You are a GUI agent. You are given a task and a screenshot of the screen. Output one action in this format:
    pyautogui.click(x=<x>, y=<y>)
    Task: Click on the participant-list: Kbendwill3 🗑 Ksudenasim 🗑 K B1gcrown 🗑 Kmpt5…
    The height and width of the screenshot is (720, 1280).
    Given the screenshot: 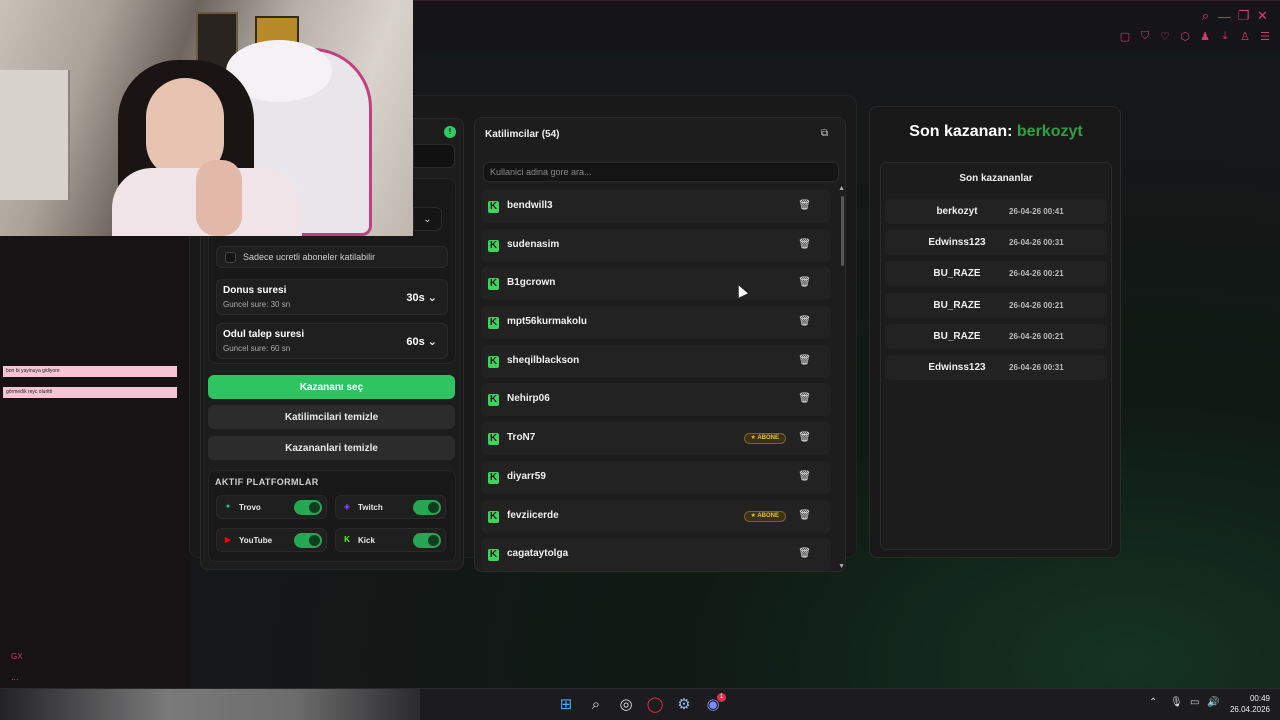 What is the action you would take?
    pyautogui.click(x=656, y=380)
    